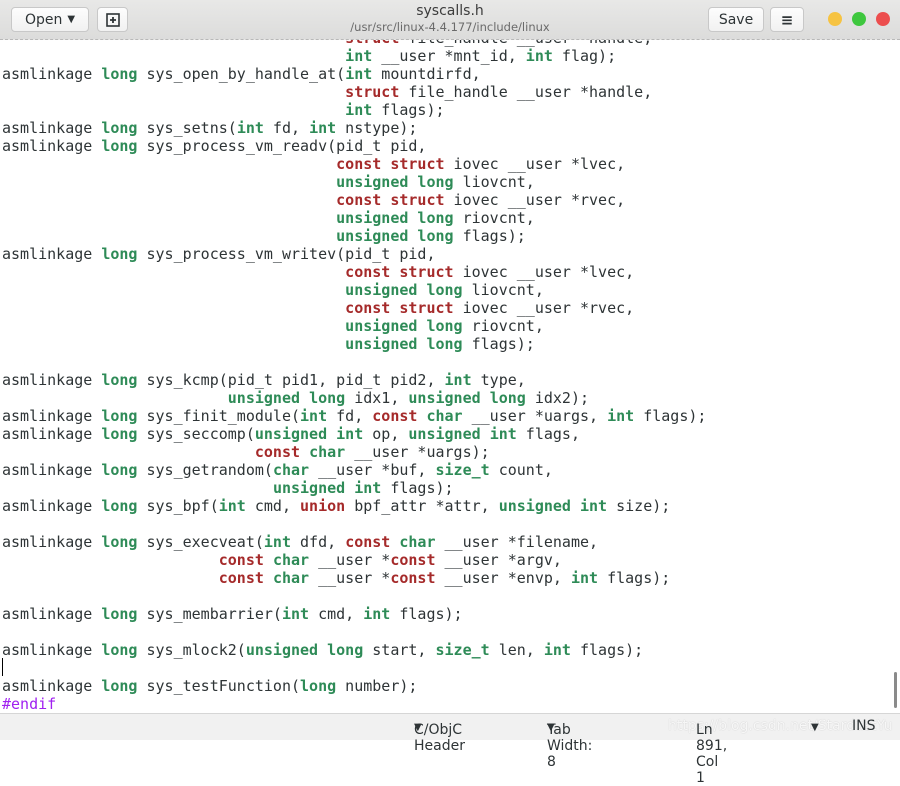  I want to click on code-text: __user *, so click(350, 578).